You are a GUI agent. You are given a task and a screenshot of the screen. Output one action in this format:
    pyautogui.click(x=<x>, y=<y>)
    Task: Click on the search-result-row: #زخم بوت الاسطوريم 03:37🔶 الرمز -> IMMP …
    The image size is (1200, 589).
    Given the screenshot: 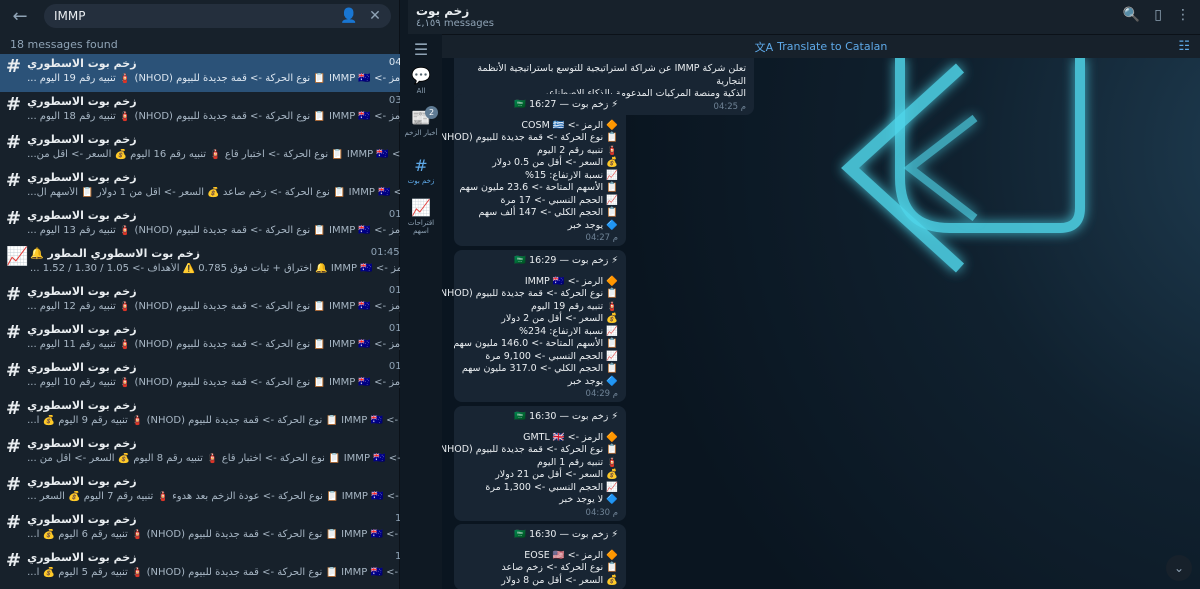 What is the action you would take?
    pyautogui.click(x=213, y=111)
    